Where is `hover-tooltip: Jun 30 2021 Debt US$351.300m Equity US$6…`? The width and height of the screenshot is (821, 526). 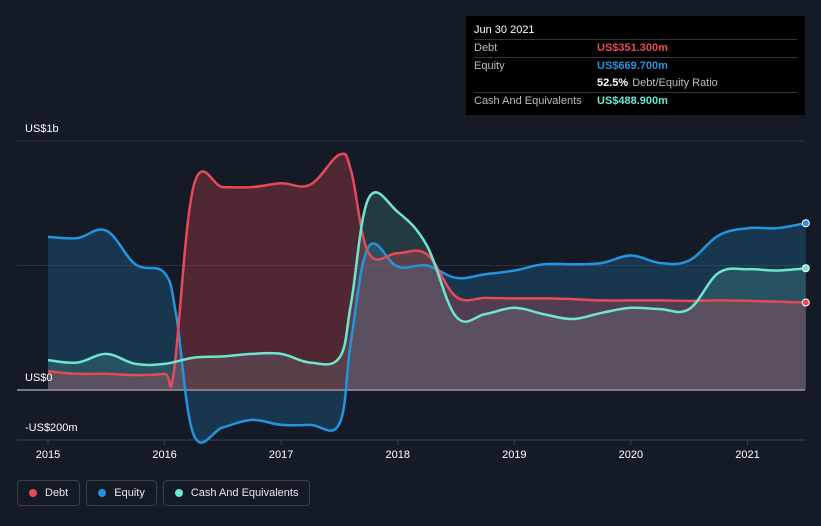
hover-tooltip: Jun 30 2021 Debt US$351.300m Equity US$6… is located at coordinates (635, 65).